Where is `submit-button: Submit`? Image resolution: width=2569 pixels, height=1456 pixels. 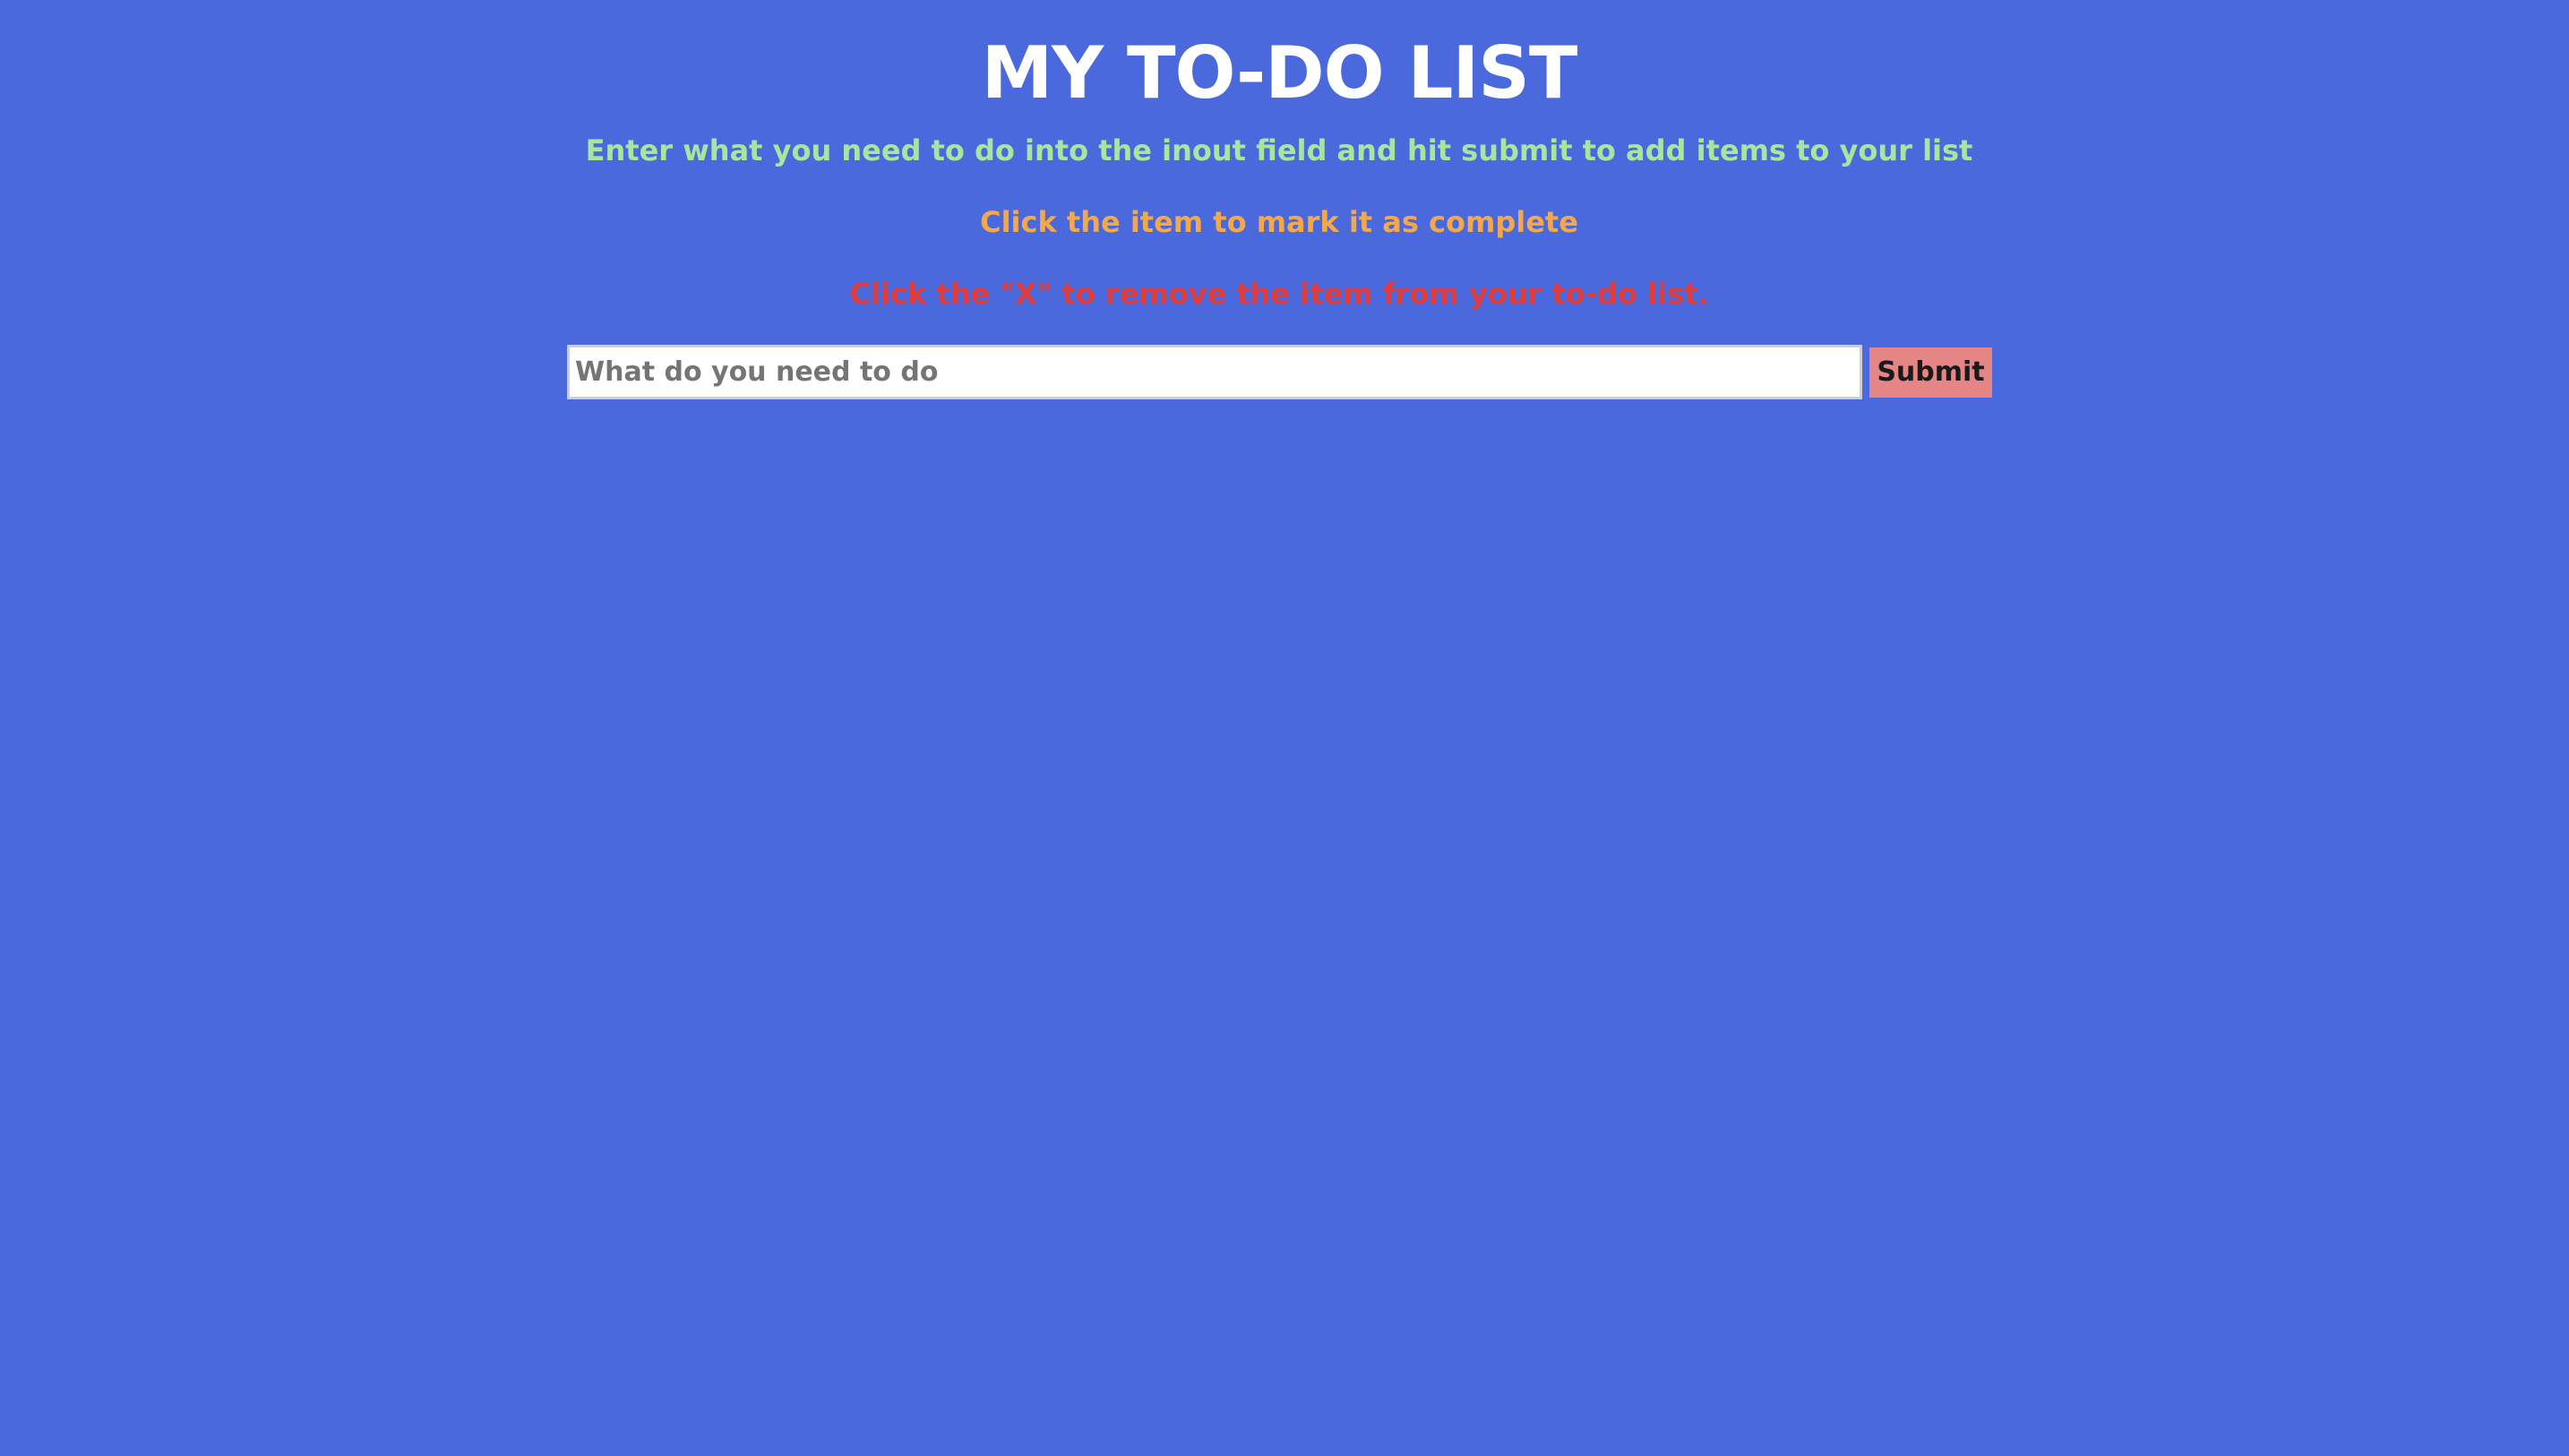 submit-button: Submit is located at coordinates (1930, 372).